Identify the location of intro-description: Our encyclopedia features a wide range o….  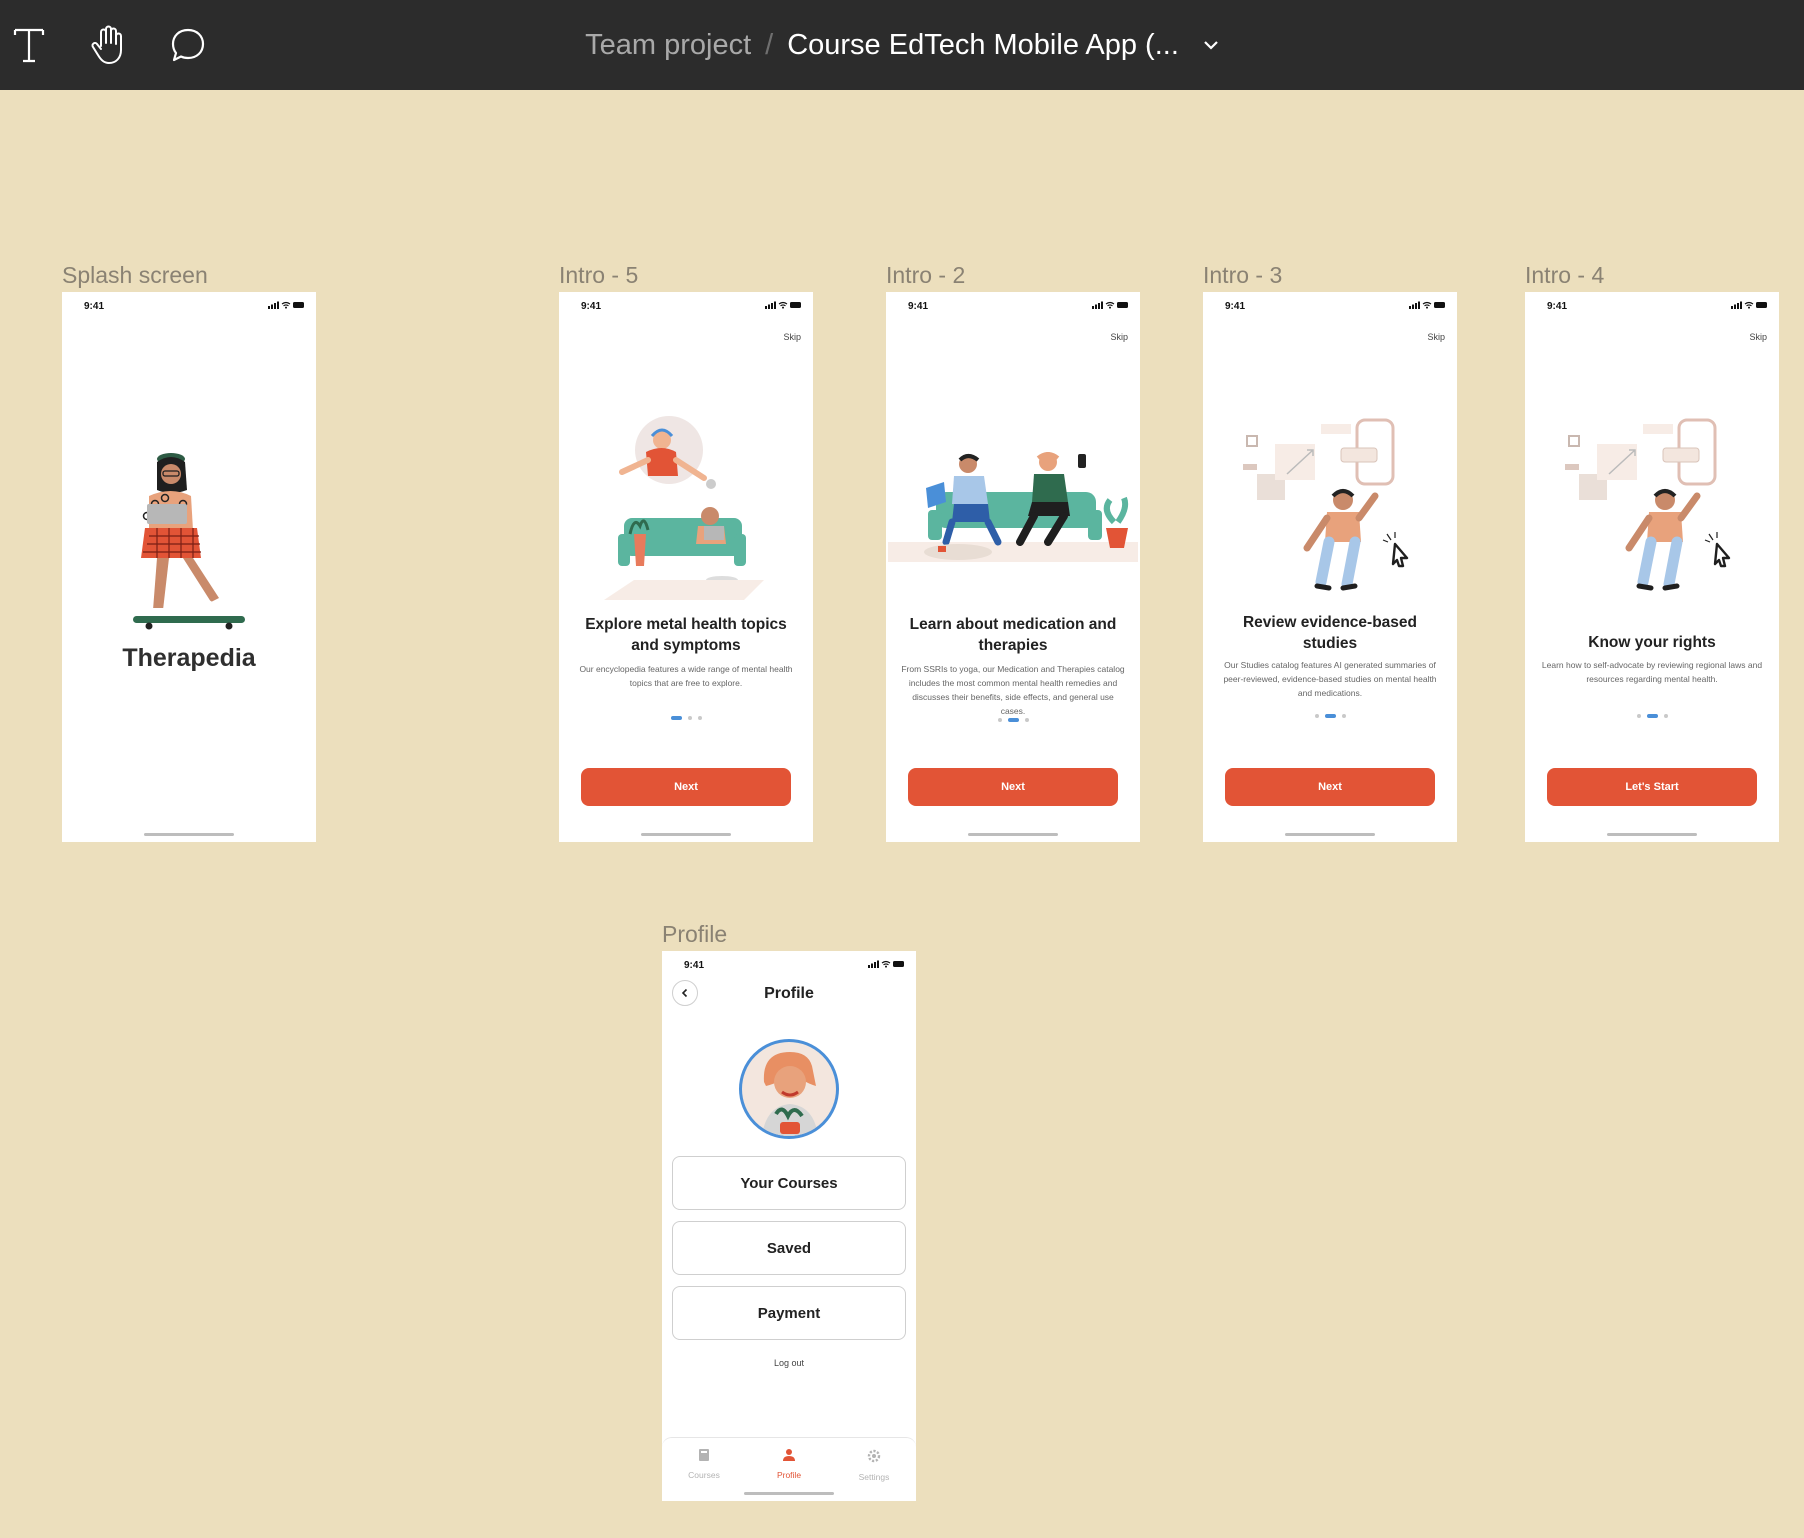
(686, 676).